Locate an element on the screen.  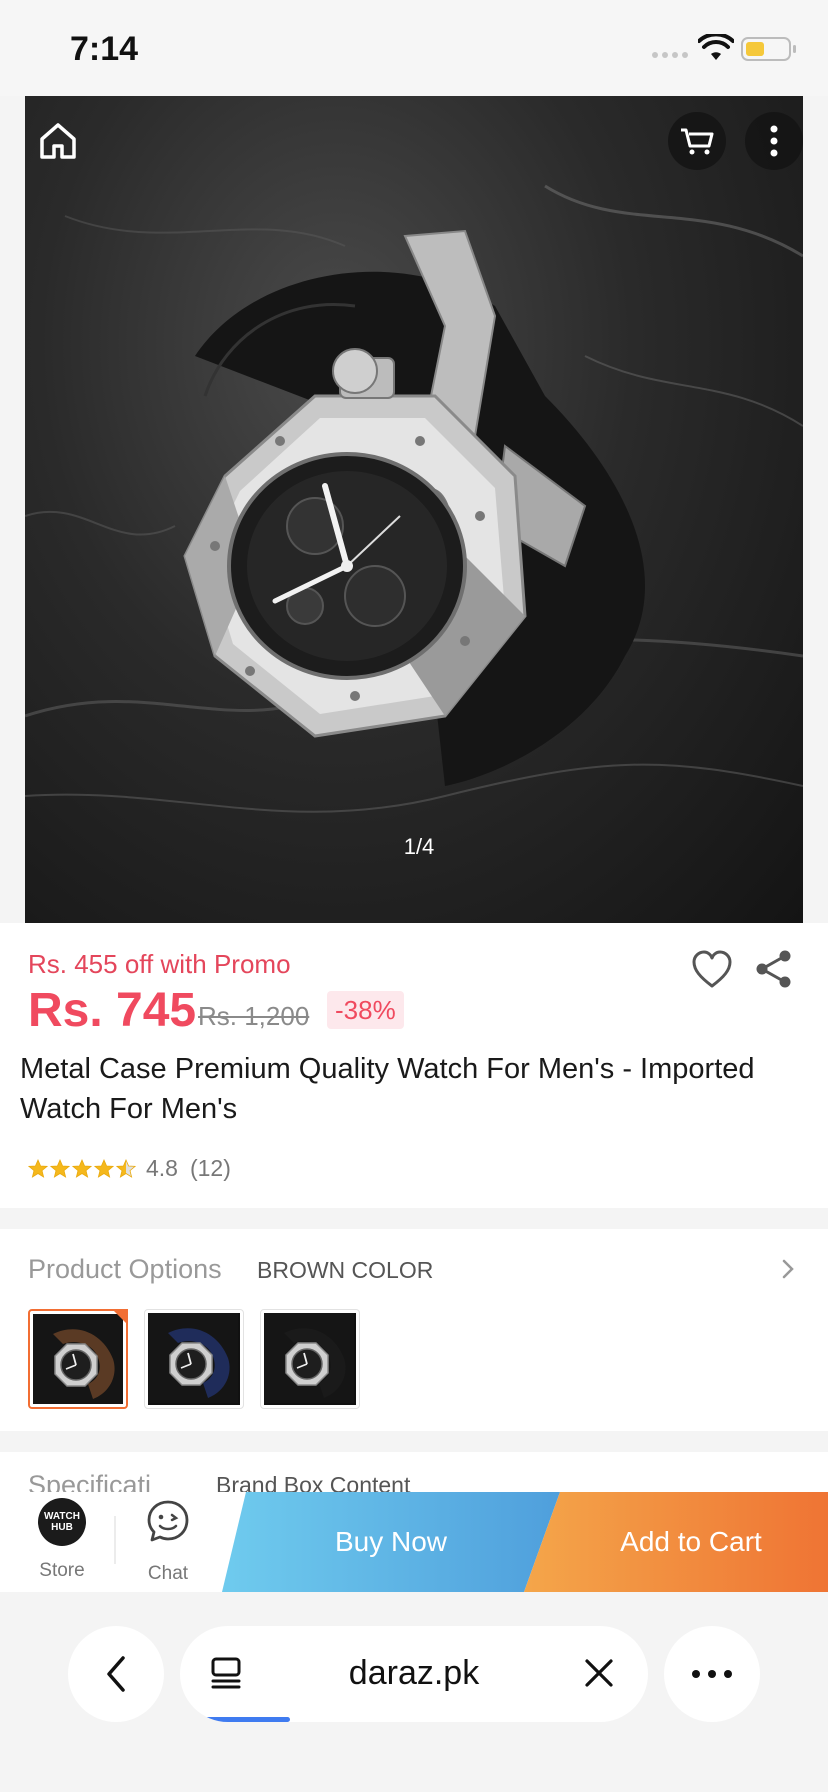
selected-option-value: BROWN COLOR is located at coordinates (345, 1270).